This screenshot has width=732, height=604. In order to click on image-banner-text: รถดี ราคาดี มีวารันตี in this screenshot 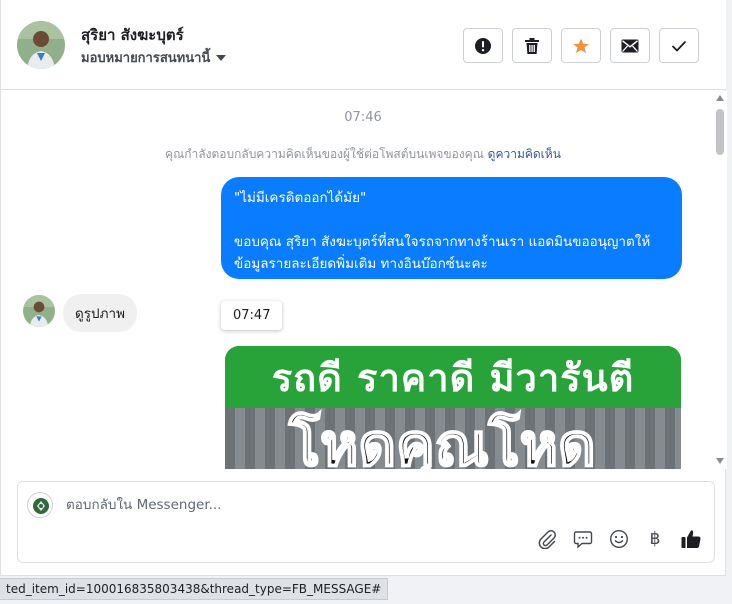, I will do `click(453, 377)`.